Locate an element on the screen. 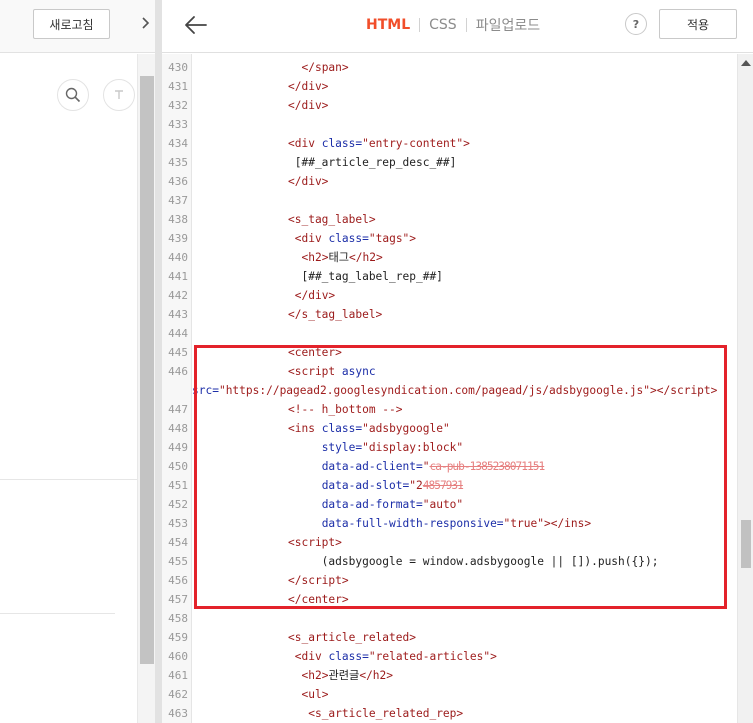  code-line: 450 data-ad-client="ca-pub-1385238071151 is located at coordinates (449, 466).